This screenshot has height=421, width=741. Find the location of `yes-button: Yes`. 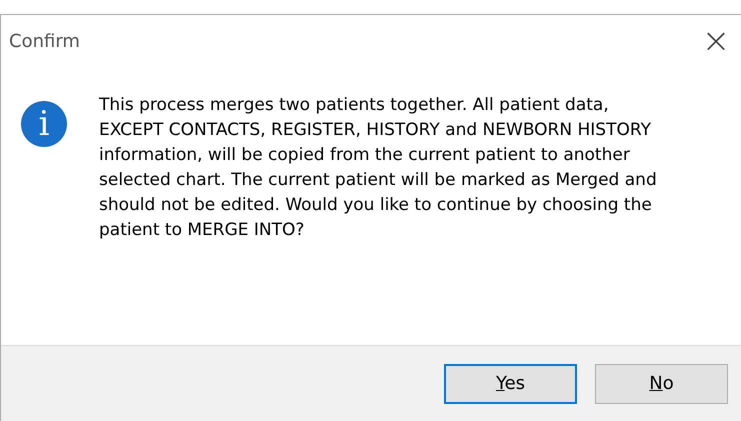

yes-button: Yes is located at coordinates (510, 384).